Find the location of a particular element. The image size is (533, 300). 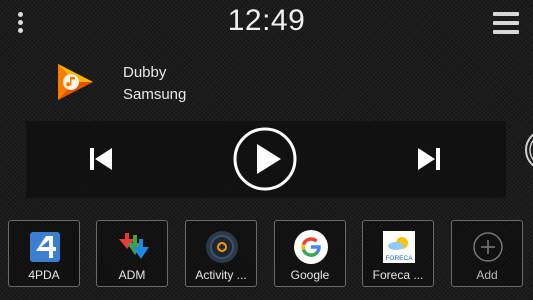

app-tile-google: Google is located at coordinates (310, 253).